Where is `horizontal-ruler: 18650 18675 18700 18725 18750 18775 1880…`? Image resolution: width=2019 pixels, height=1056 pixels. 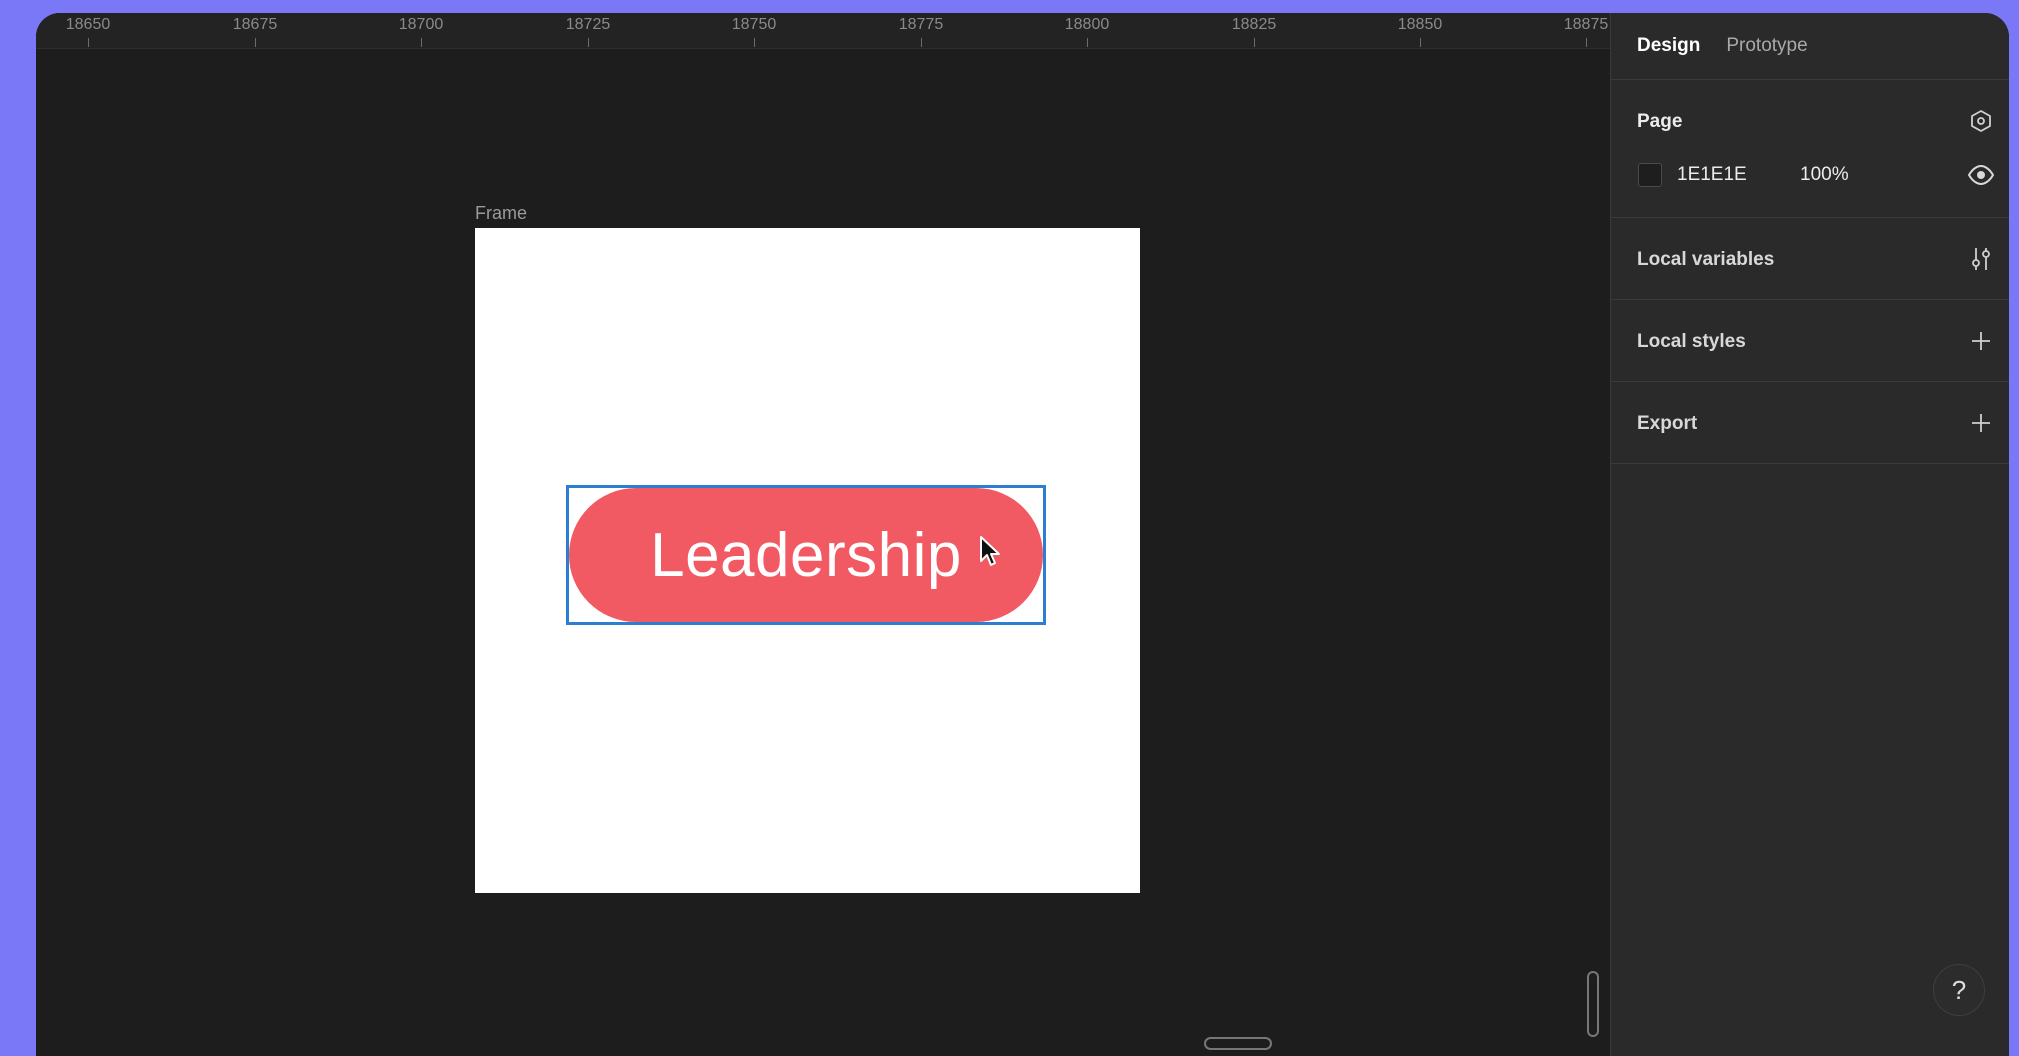
horizontal-ruler: 18650 18675 18700 18725 18750 18775 1880… is located at coordinates (823, 31).